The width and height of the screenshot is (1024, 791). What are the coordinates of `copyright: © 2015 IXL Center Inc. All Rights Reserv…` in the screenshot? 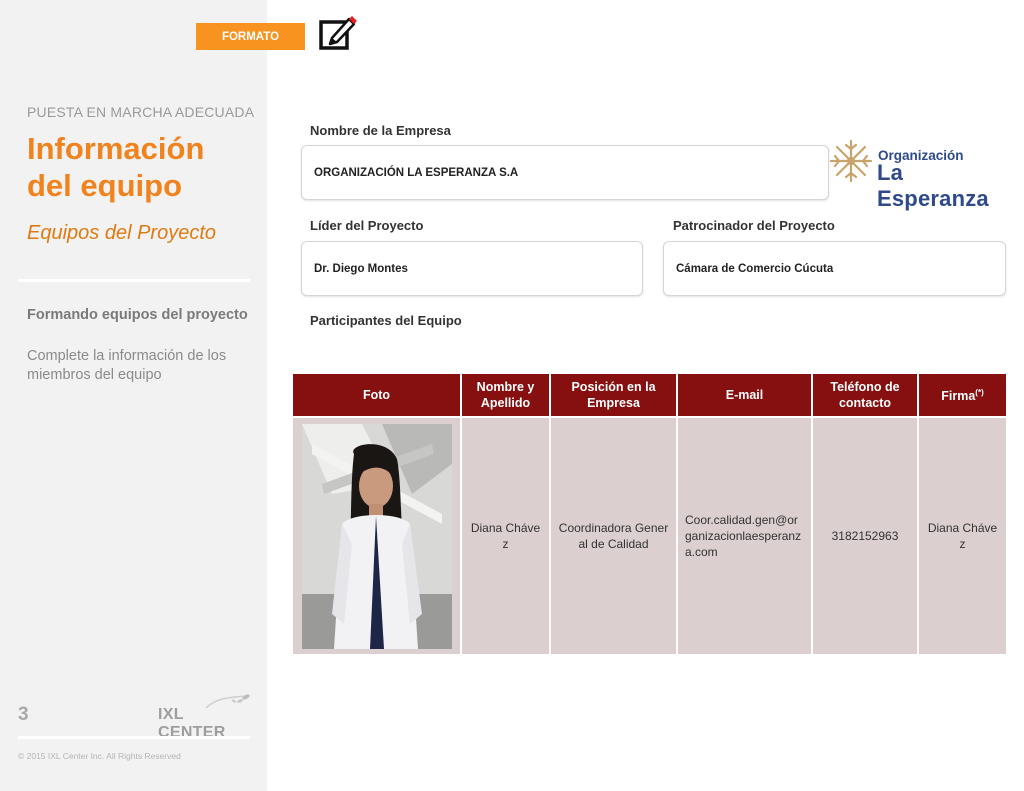 It's located at (99, 756).